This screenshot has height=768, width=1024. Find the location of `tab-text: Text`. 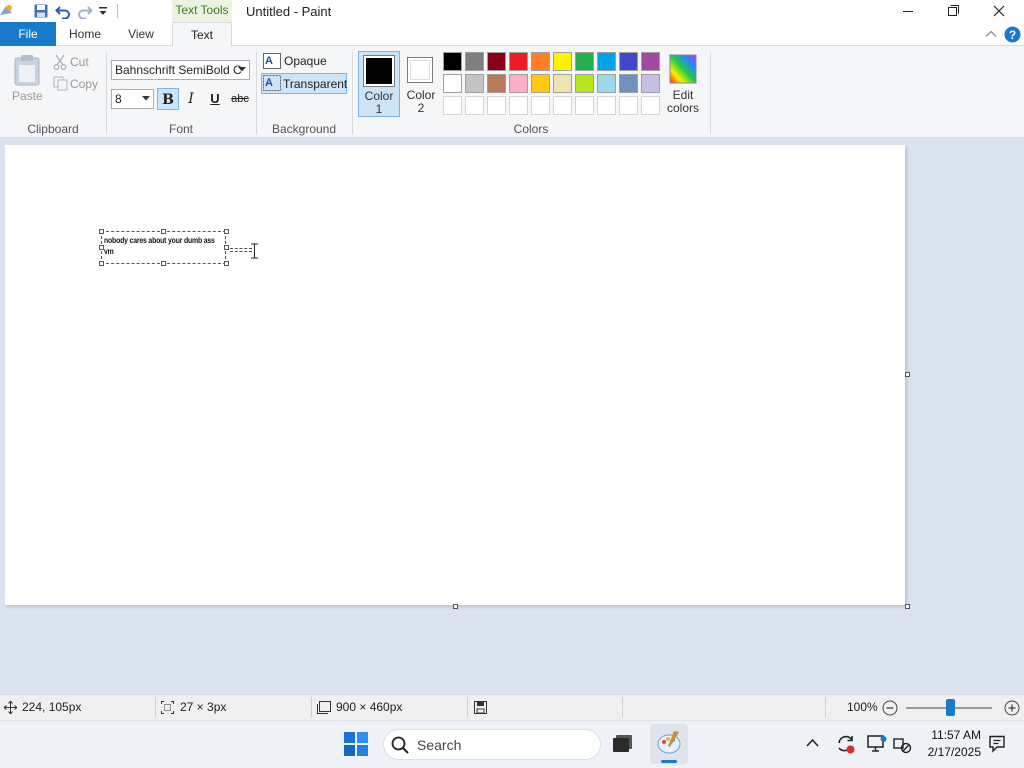

tab-text: Text is located at coordinates (202, 34).